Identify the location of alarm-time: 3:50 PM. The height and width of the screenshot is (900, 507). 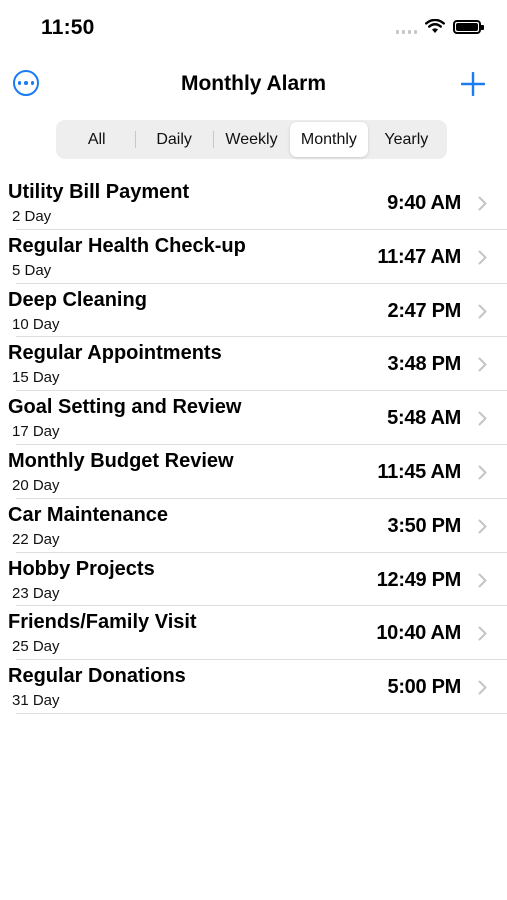
(424, 525).